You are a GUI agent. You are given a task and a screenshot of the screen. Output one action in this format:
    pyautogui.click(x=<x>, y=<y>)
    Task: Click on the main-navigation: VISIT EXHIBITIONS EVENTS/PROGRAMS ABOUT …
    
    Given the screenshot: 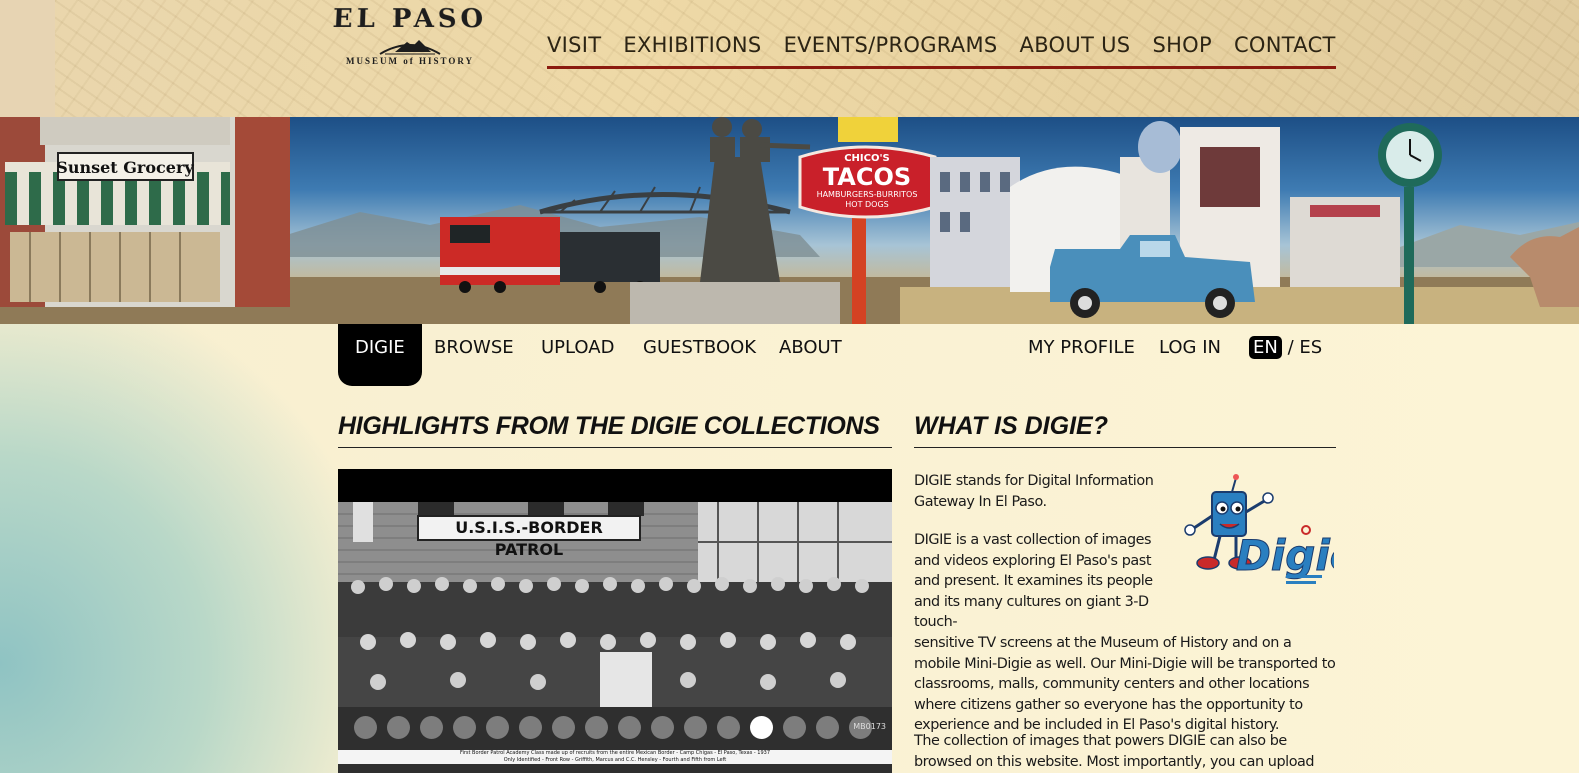 What is the action you would take?
    pyautogui.click(x=941, y=49)
    